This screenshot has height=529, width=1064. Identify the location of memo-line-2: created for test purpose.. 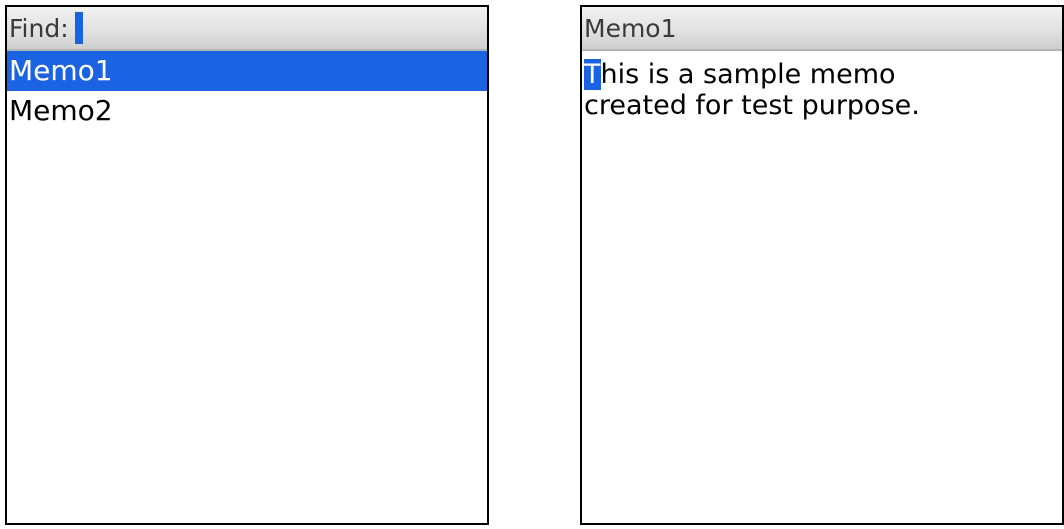
(752, 105).